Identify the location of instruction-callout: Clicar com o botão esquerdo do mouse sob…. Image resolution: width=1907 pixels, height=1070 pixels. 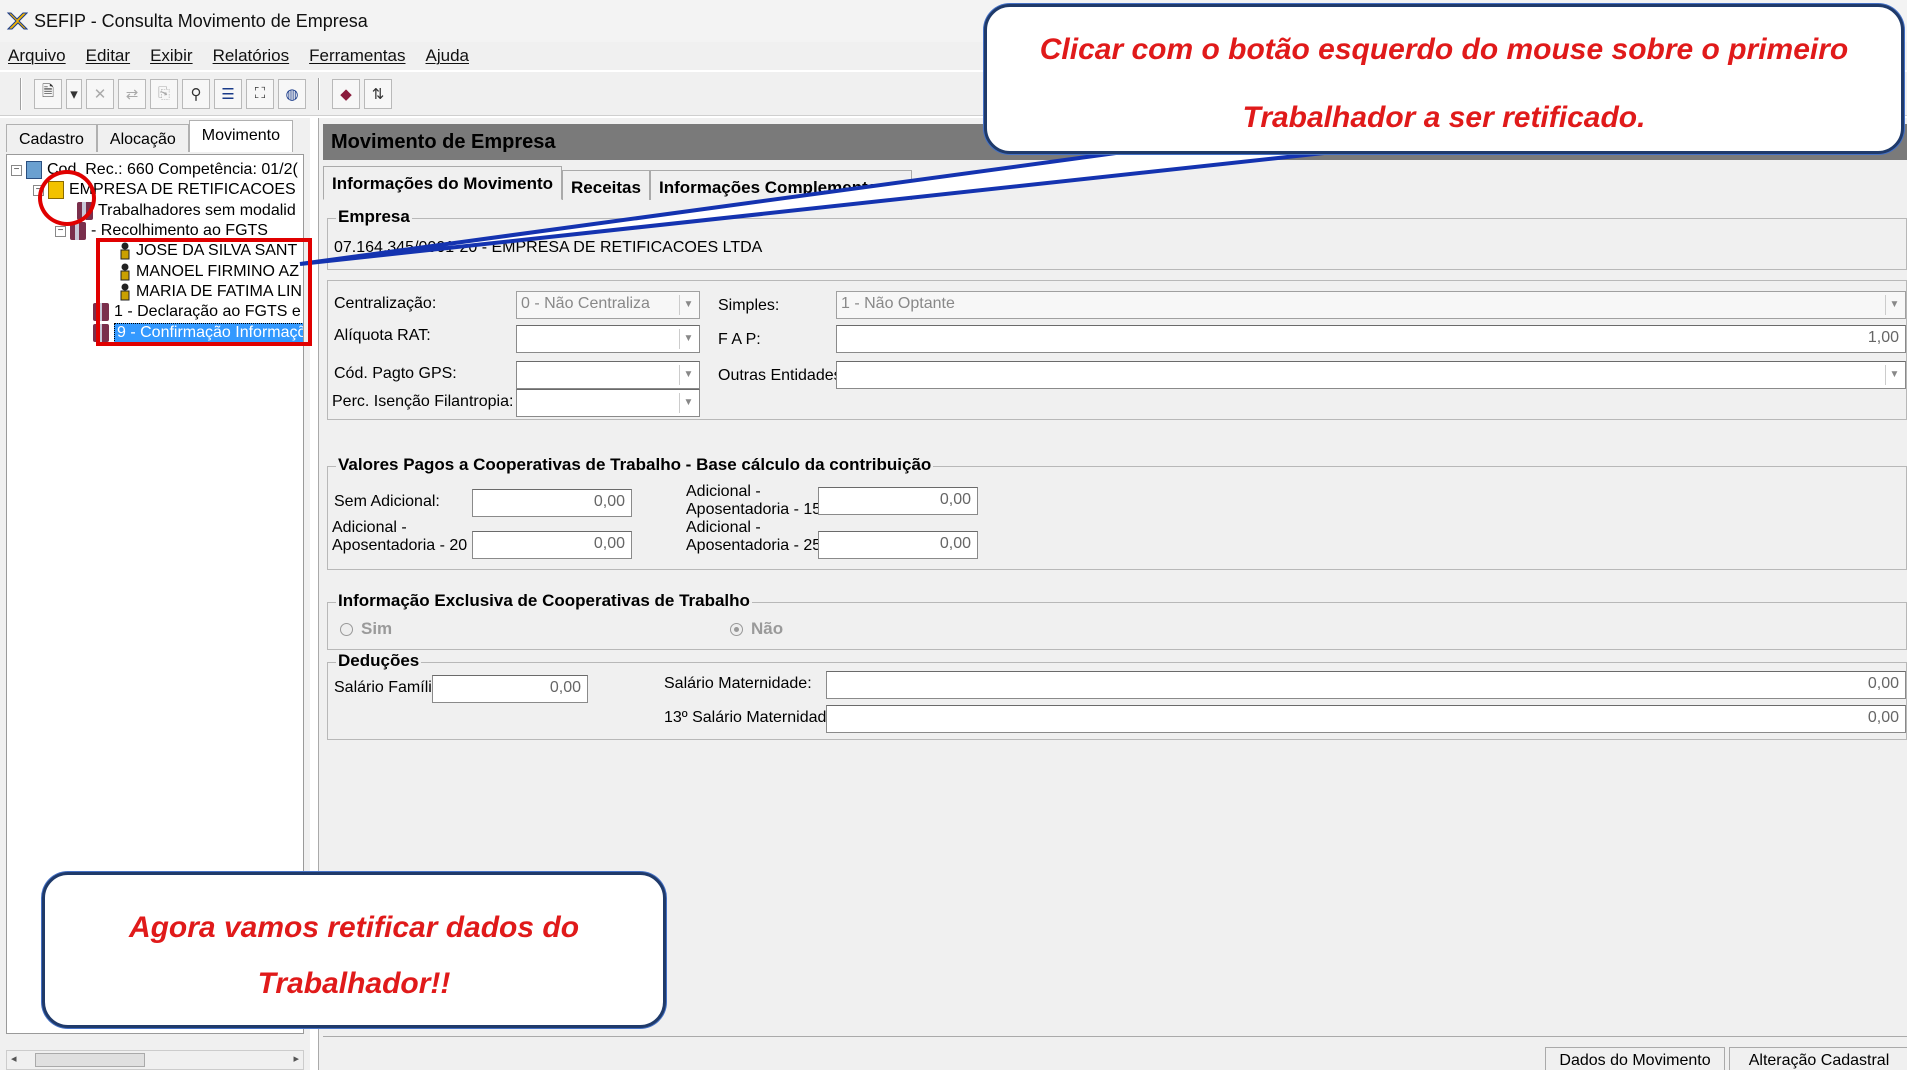
(1444, 79).